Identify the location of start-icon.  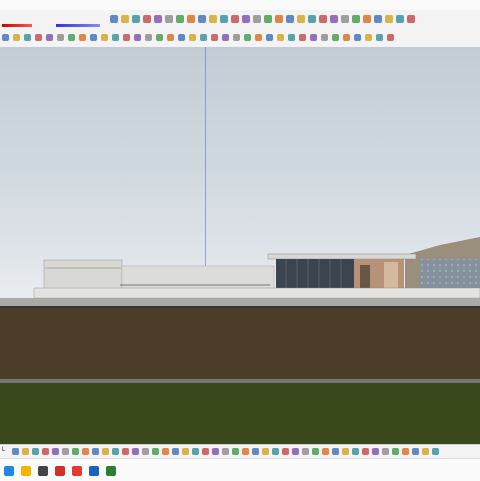
(9, 471).